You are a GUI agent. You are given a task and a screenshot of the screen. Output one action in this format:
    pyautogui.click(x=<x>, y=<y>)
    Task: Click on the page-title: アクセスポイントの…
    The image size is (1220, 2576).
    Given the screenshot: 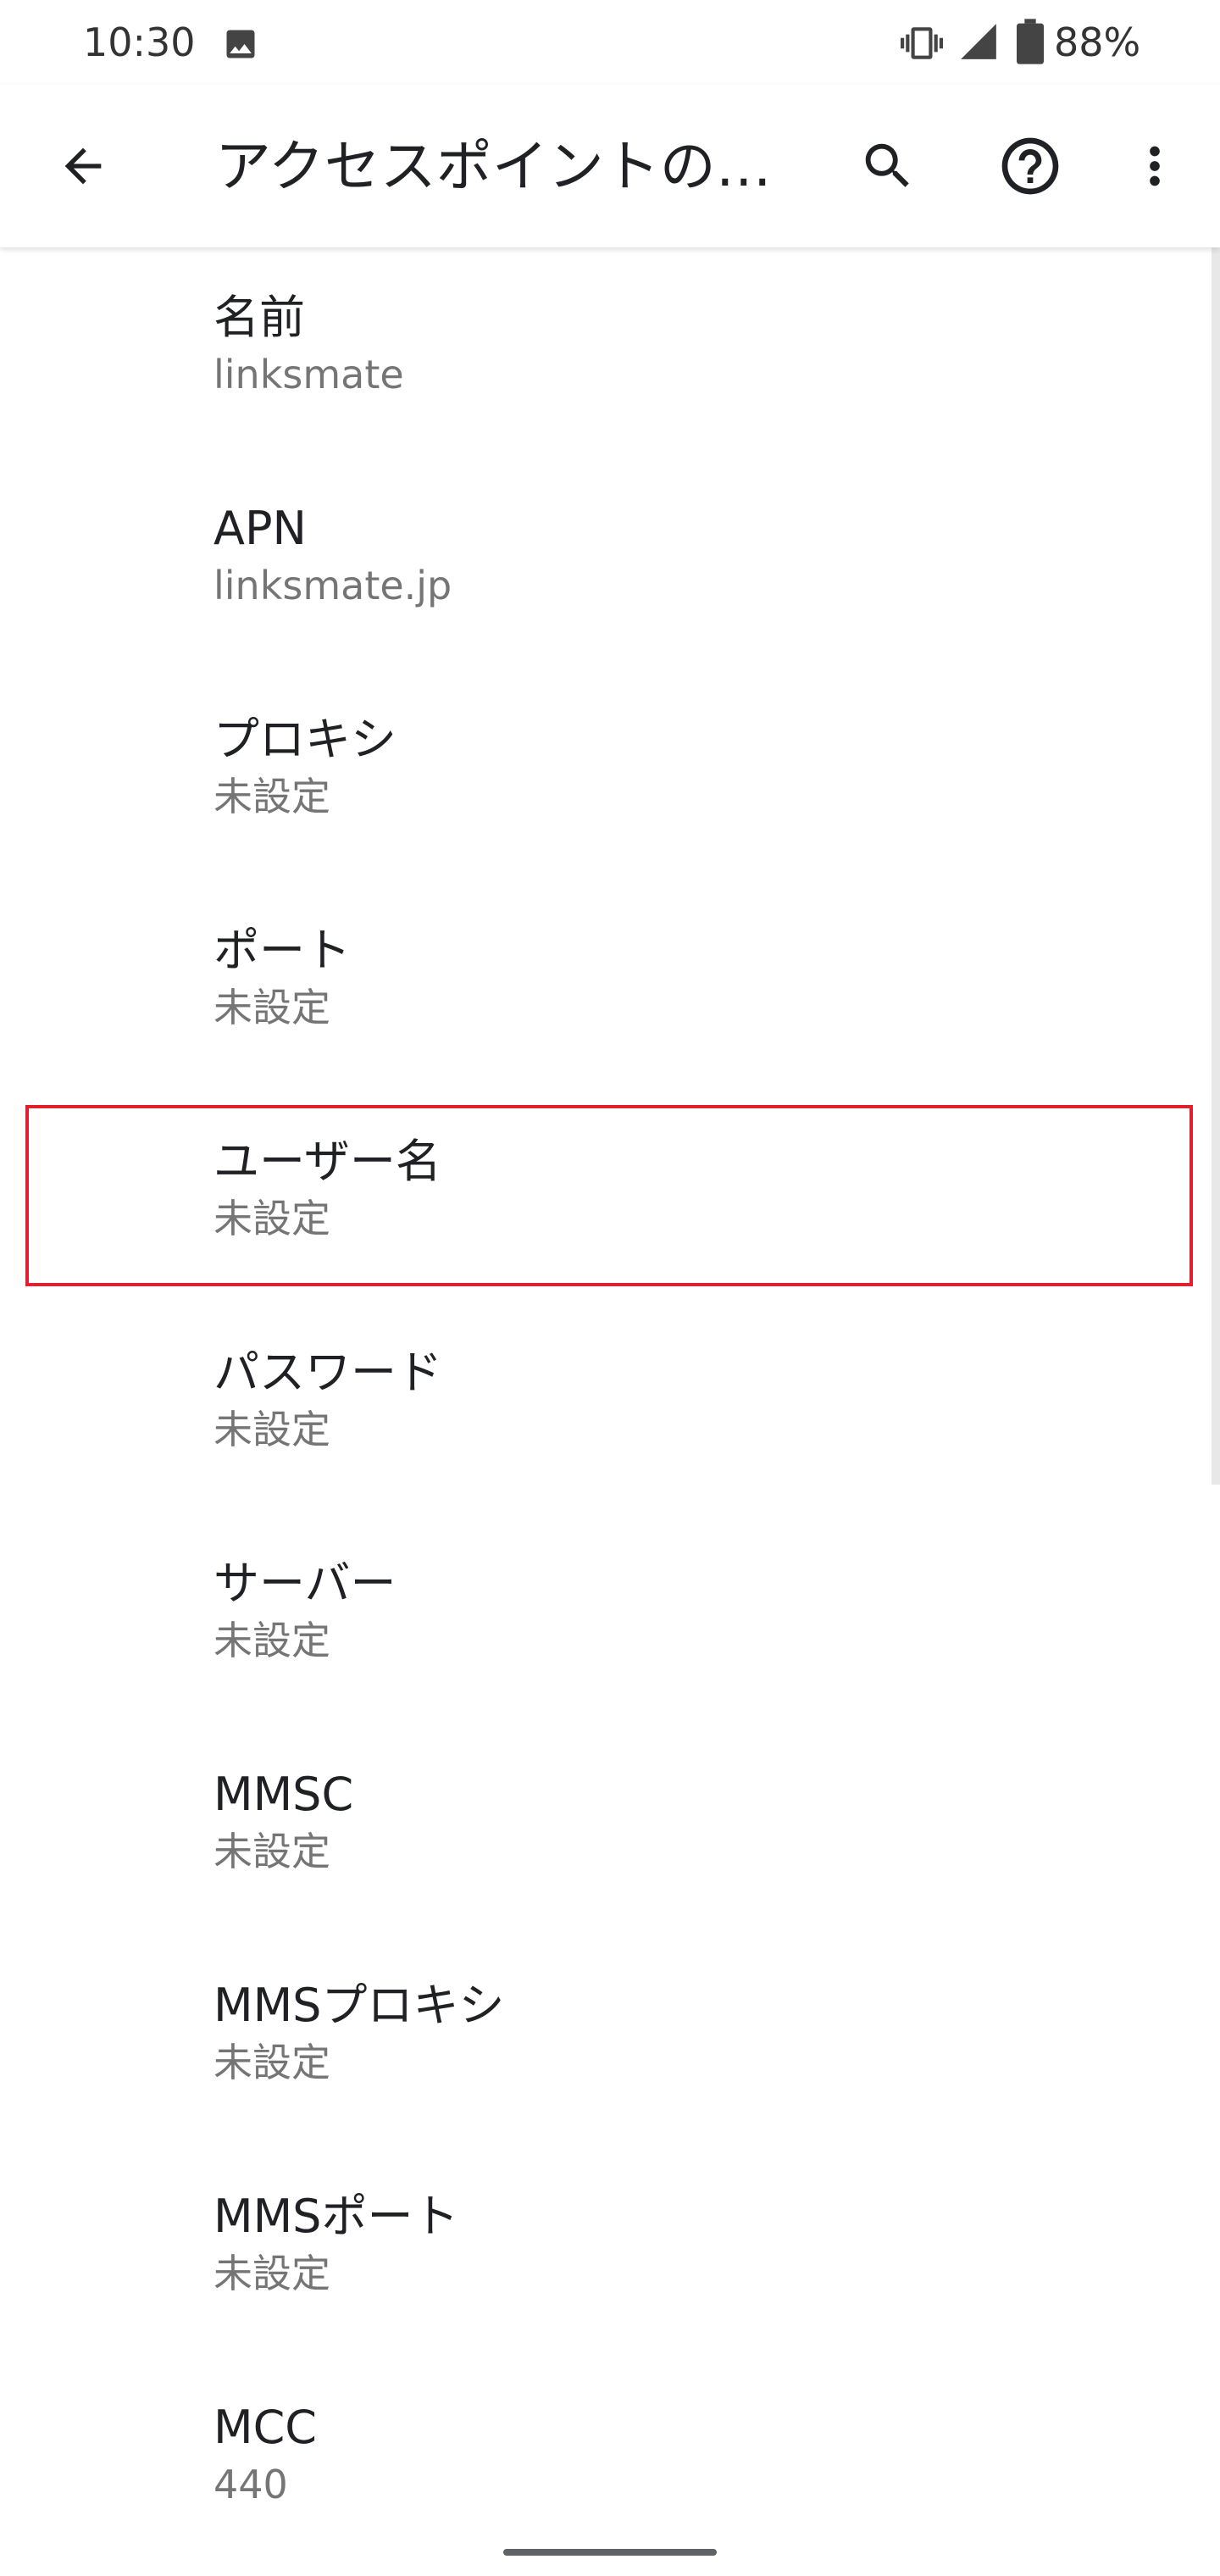 What is the action you would take?
    pyautogui.click(x=493, y=166)
    